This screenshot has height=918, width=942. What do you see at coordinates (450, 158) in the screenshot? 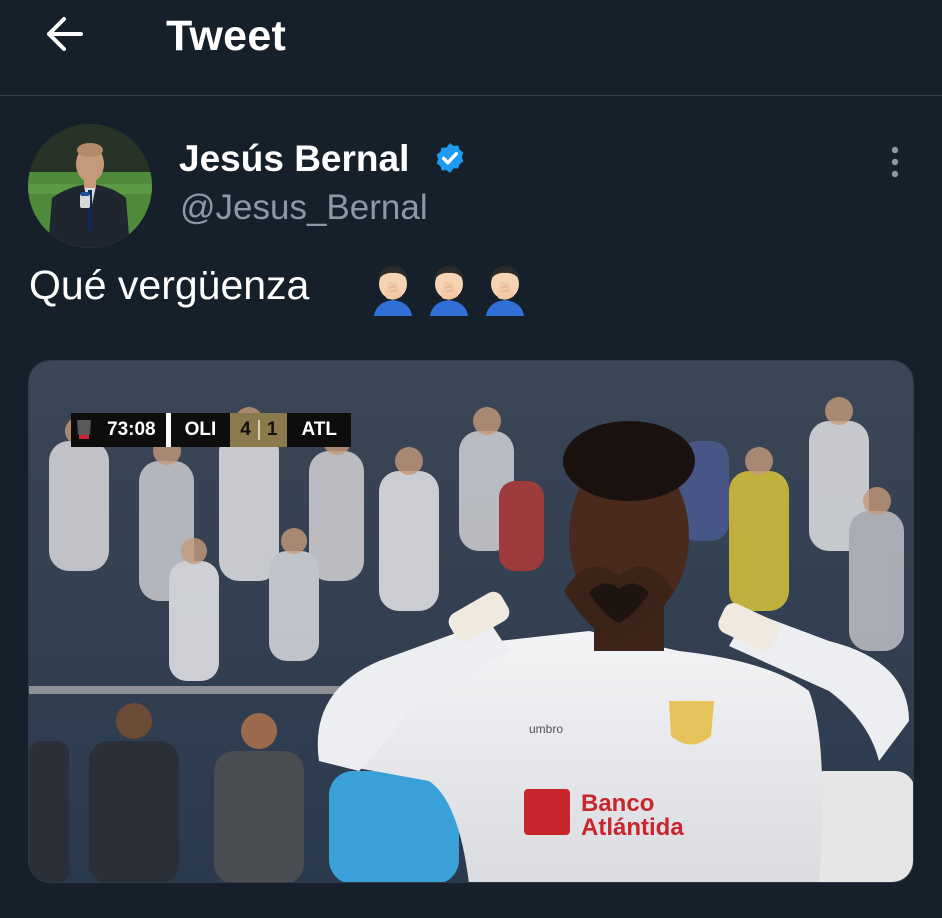
I see `verified-badge-icon` at bounding box center [450, 158].